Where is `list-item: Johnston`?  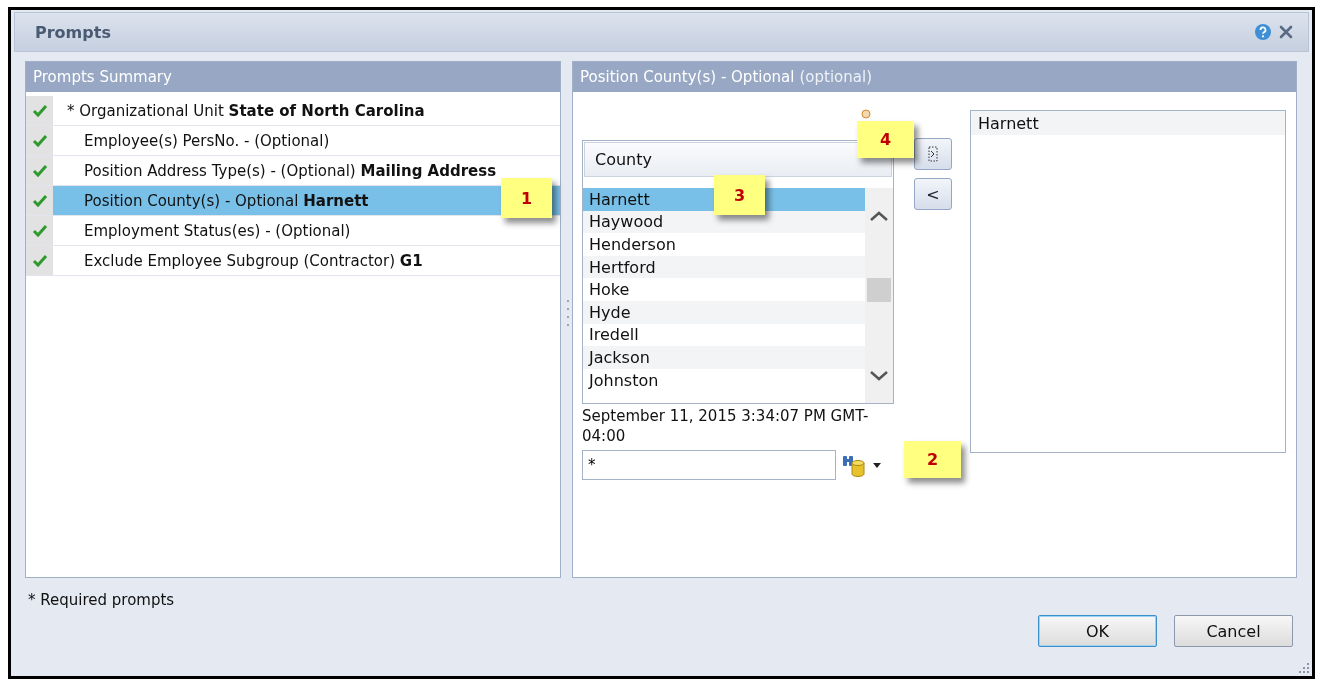 list-item: Johnston is located at coordinates (624, 380).